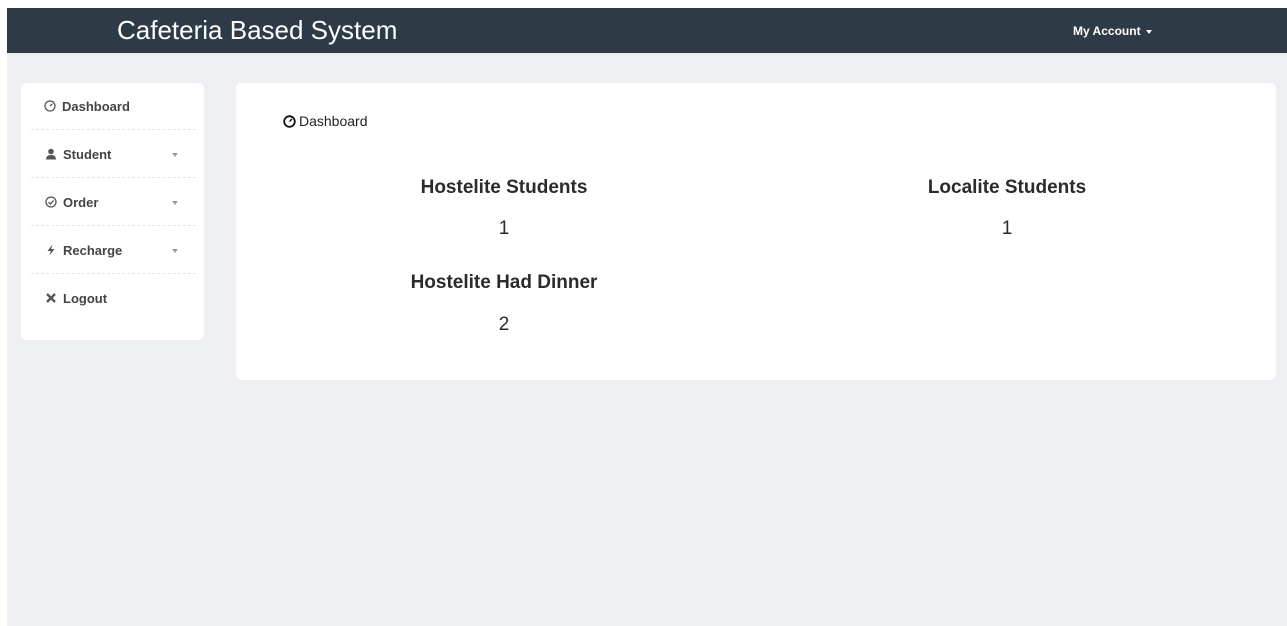  What do you see at coordinates (113, 202) in the screenshot?
I see `sidebar-item-order: Order` at bounding box center [113, 202].